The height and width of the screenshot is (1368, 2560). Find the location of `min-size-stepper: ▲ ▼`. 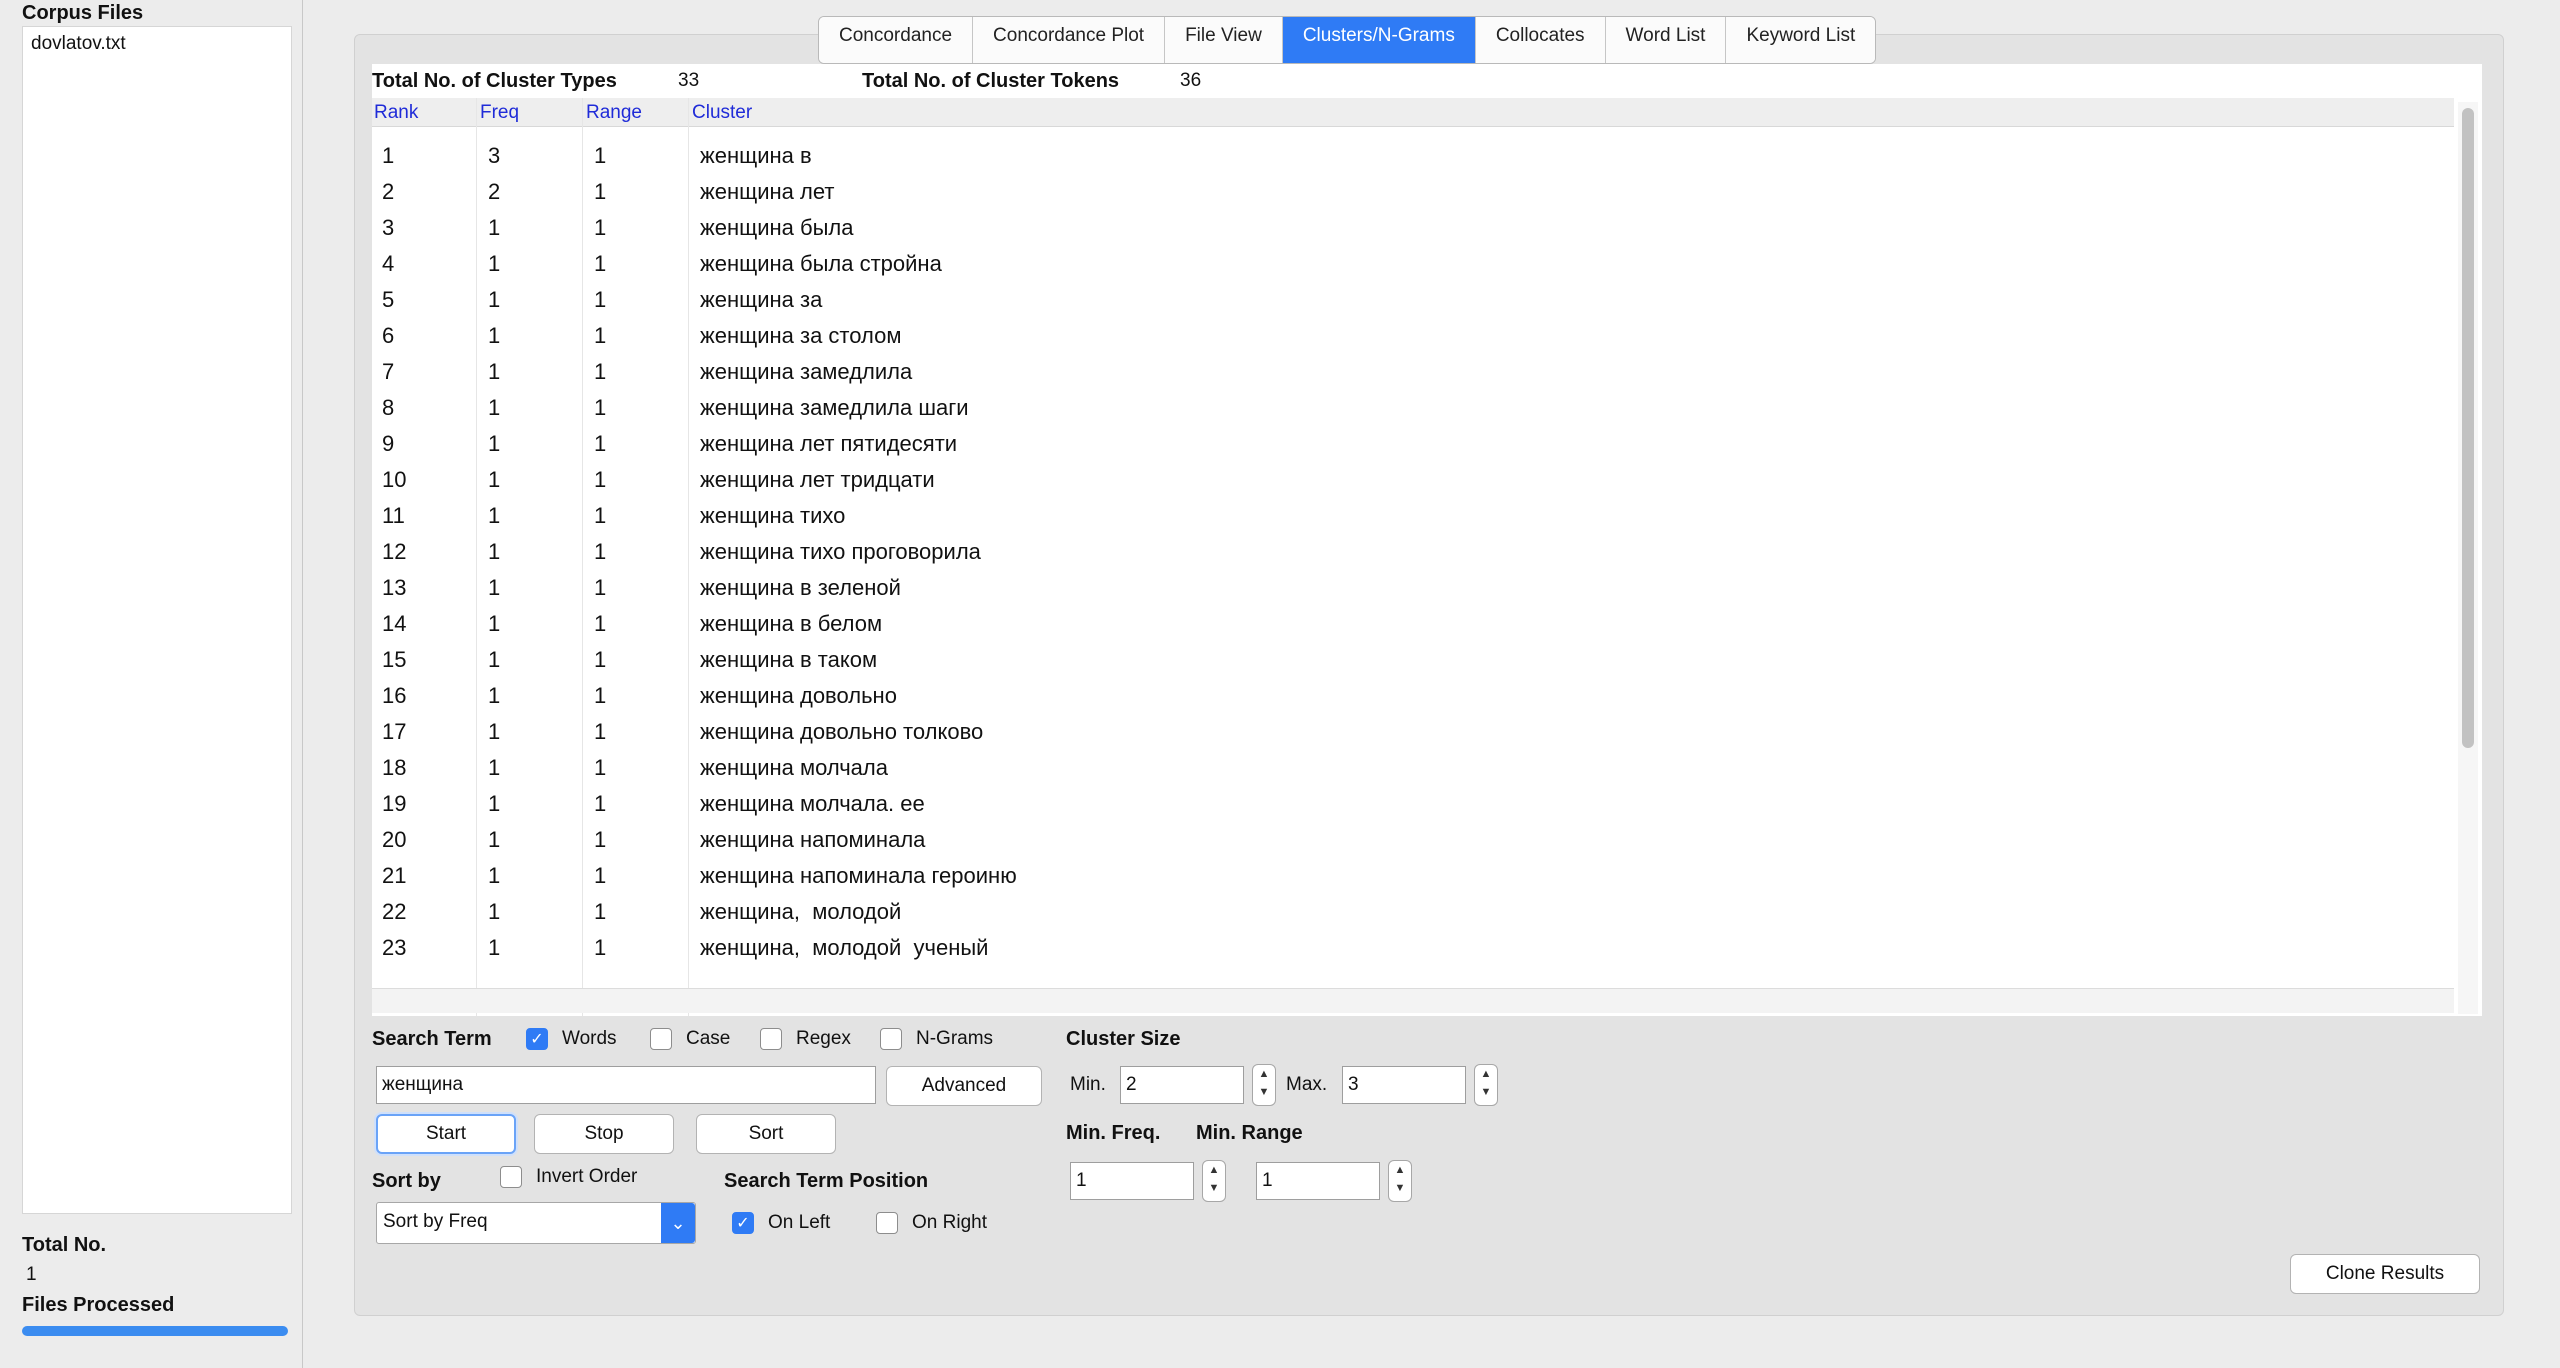

min-size-stepper: ▲ ▼ is located at coordinates (1264, 1085).